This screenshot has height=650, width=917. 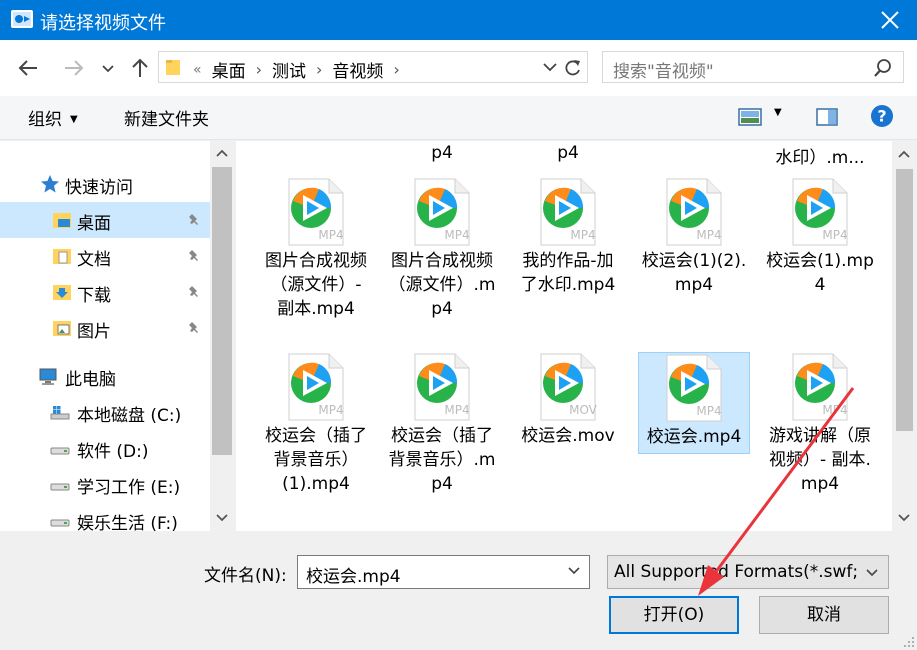 I want to click on file-item: MP4 校运会(1).mp4, so click(x=820, y=239).